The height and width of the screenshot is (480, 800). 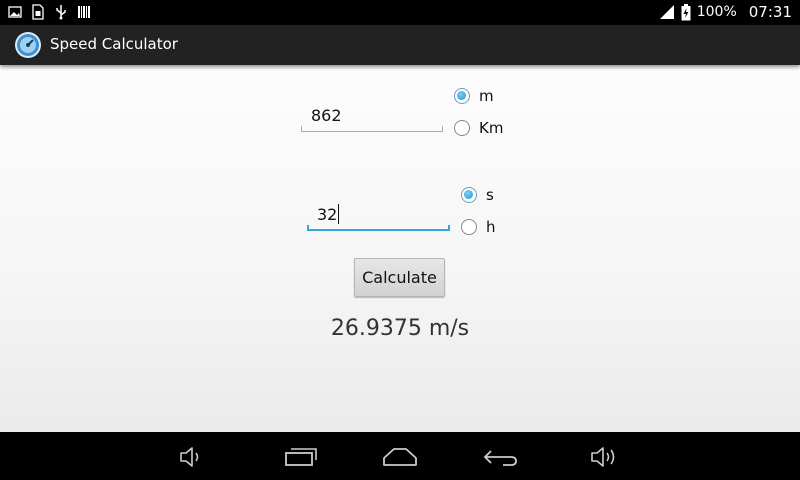 I want to click on sd-card-icon, so click(x=38, y=12).